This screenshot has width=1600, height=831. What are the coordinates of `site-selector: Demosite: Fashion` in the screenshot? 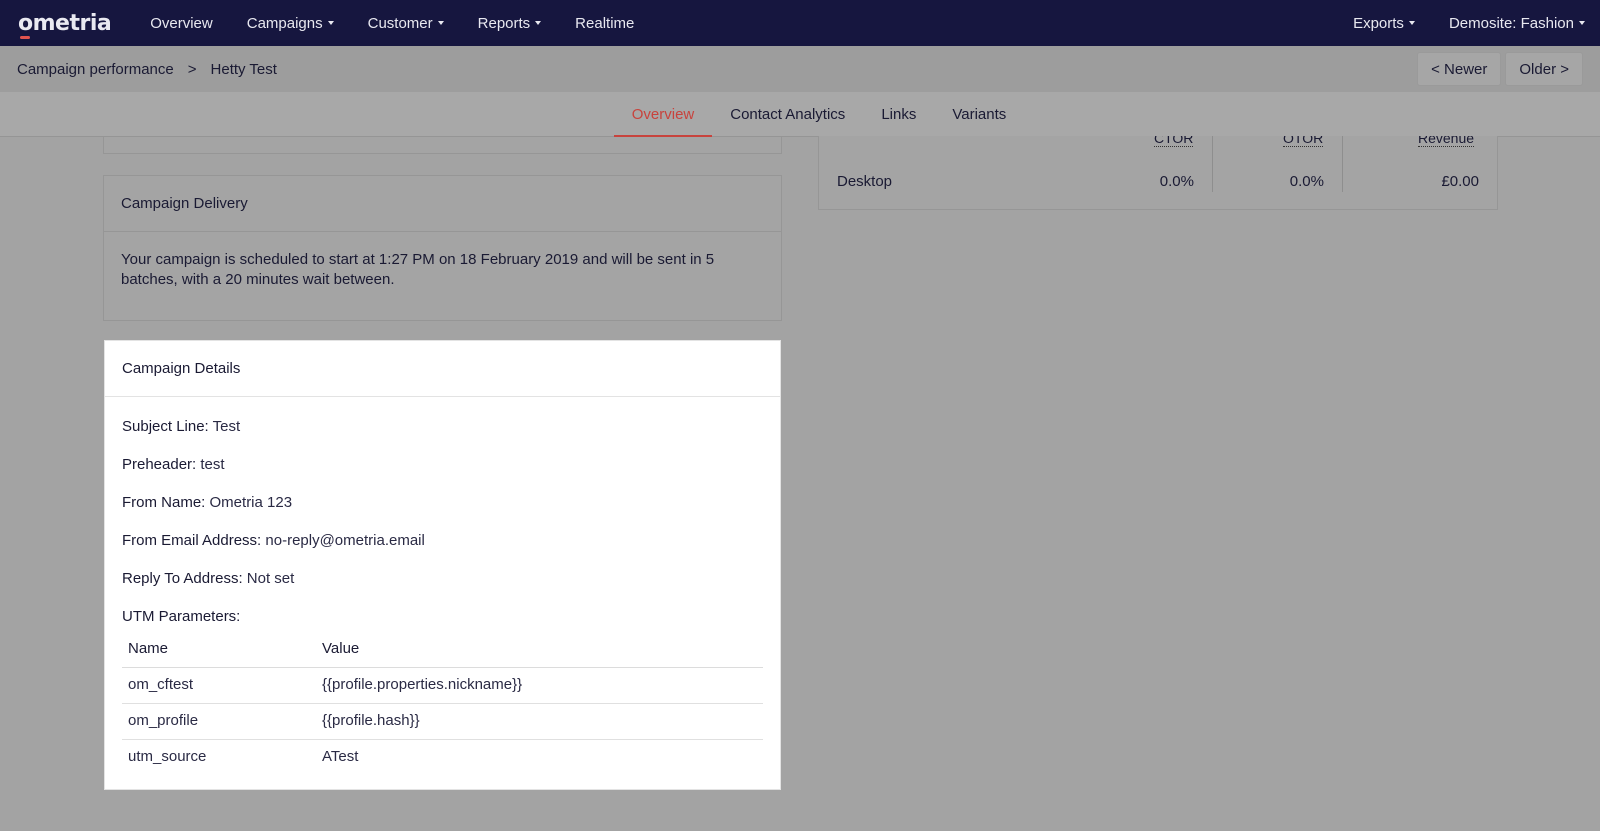 It's located at (1508, 23).